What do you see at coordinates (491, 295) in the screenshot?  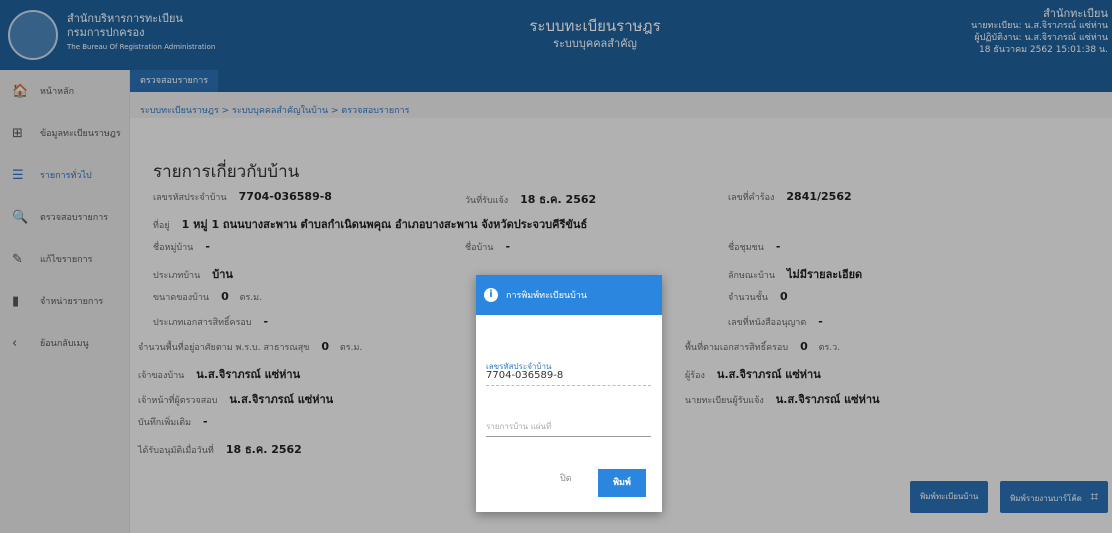 I see `info-icon: i` at bounding box center [491, 295].